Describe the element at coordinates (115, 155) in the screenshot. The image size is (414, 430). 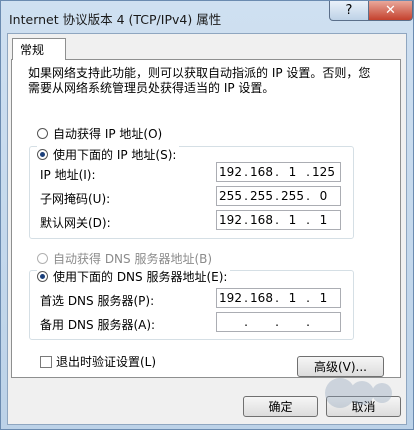
I see `manual-ip-label: 使用下面的 IP 地址(S):` at that location.